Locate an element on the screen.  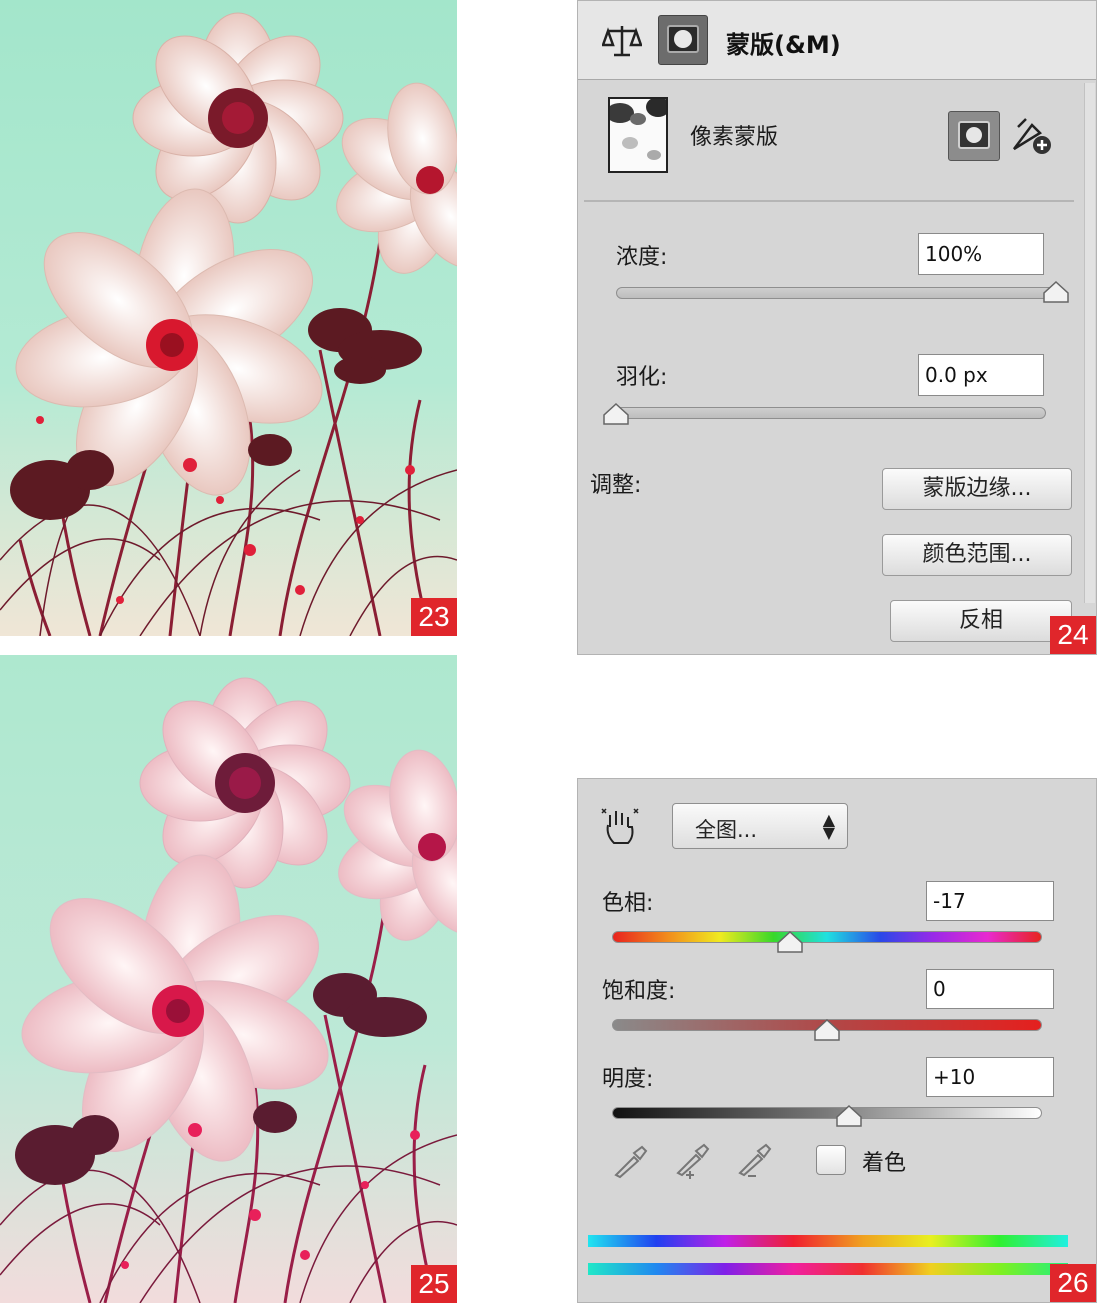
layer-mask-icon is located at coordinates (683, 40).